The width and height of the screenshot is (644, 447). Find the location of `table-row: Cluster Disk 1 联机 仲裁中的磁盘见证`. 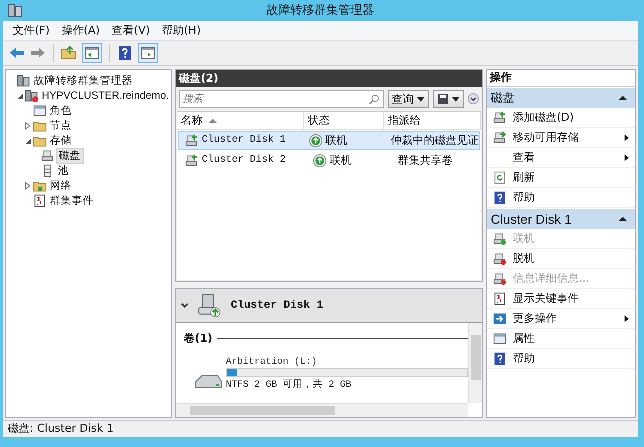

table-row: Cluster Disk 1 联机 仲裁中的磁盘见证 is located at coordinates (329, 140).